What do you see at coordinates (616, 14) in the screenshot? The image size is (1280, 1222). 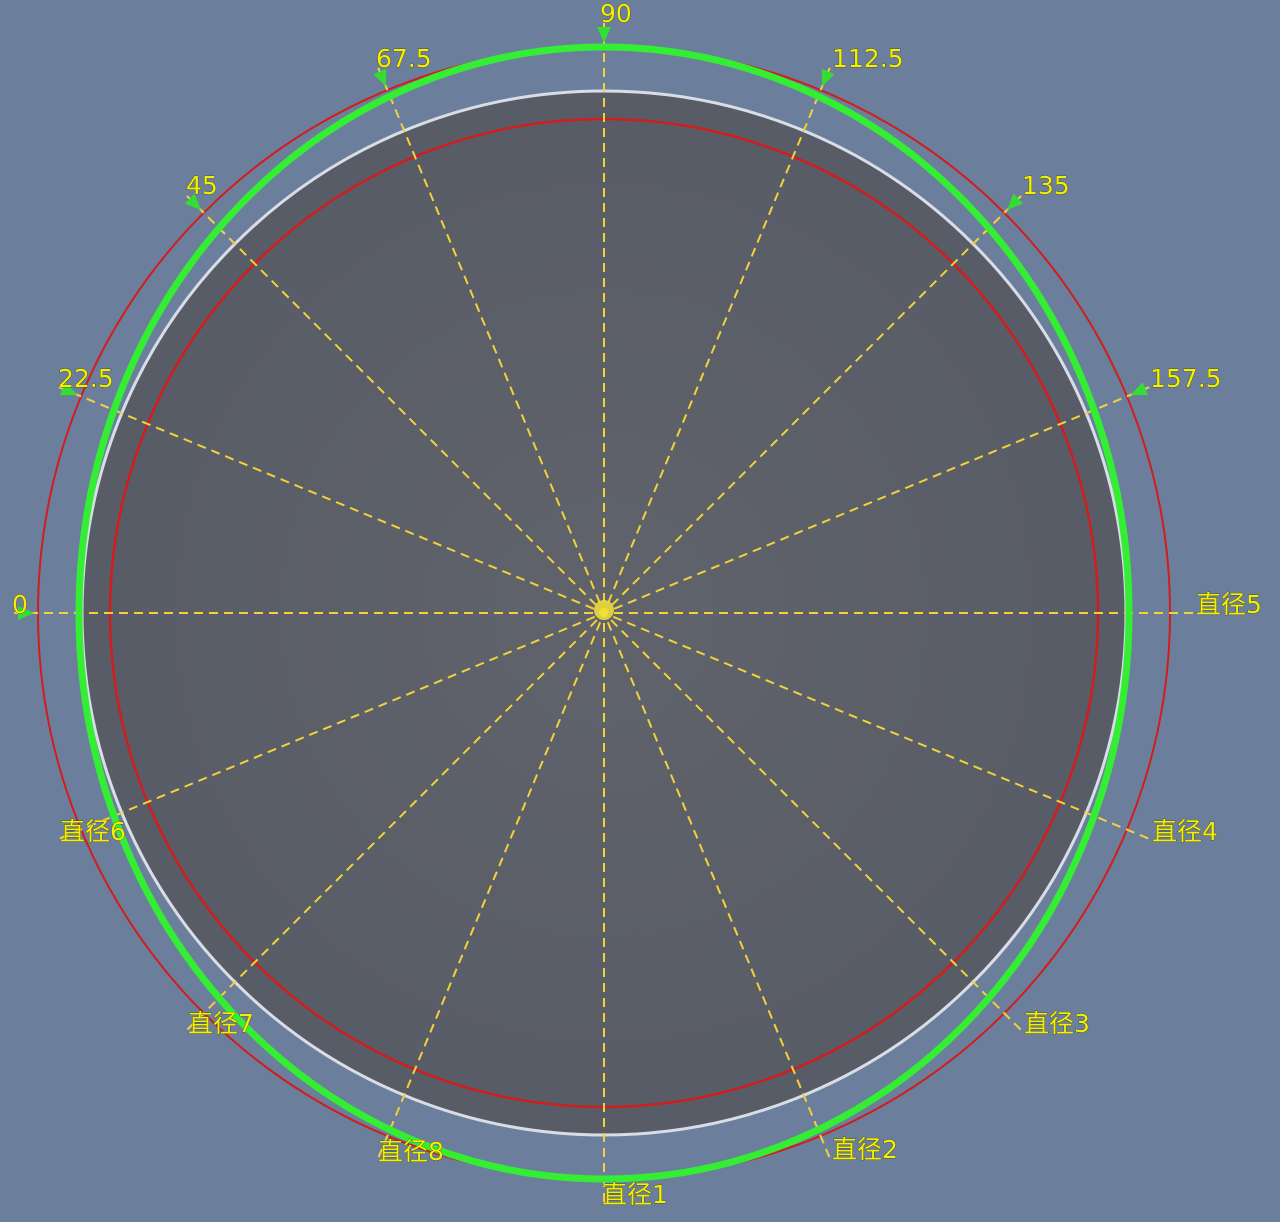 I see `angle-label-90: 90` at bounding box center [616, 14].